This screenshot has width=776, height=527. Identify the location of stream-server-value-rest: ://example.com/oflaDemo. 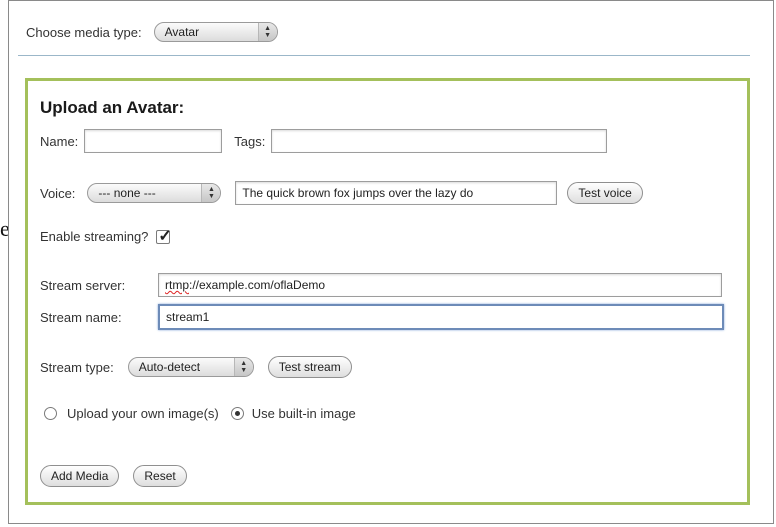
(257, 285).